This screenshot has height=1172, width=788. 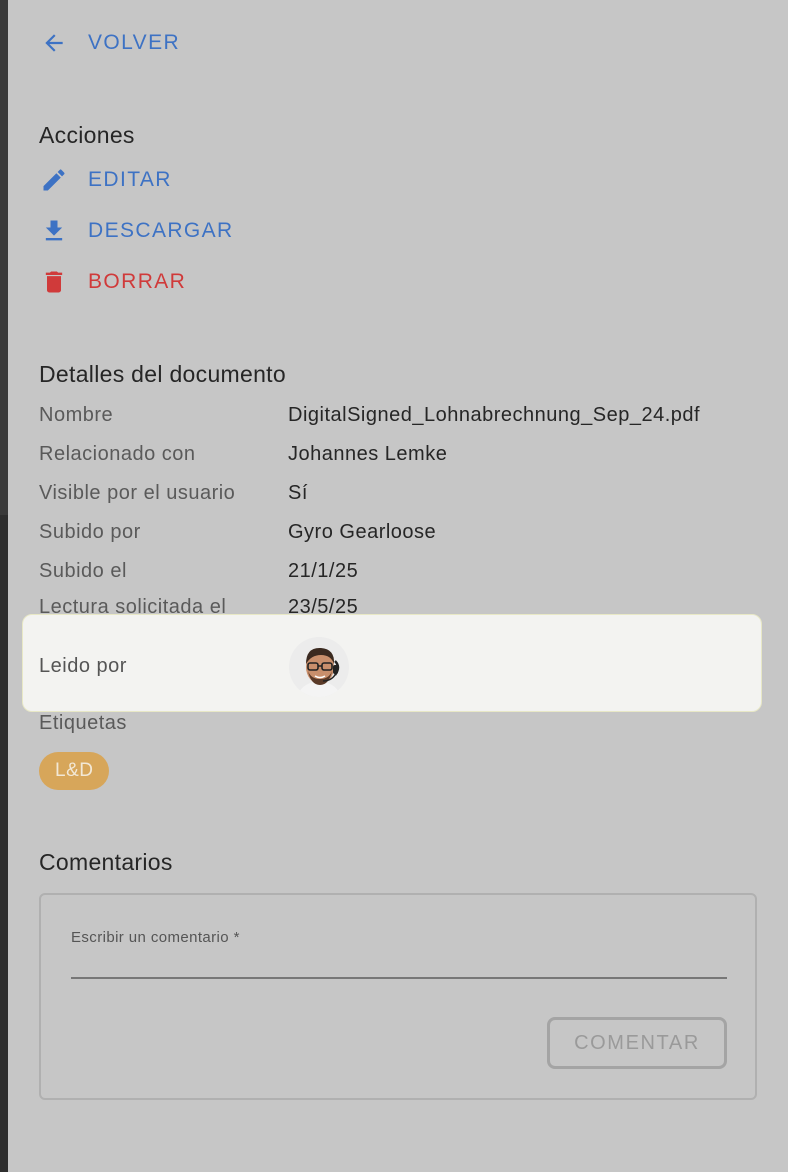 What do you see at coordinates (298, 492) in the screenshot?
I see `detail-value: Sí` at bounding box center [298, 492].